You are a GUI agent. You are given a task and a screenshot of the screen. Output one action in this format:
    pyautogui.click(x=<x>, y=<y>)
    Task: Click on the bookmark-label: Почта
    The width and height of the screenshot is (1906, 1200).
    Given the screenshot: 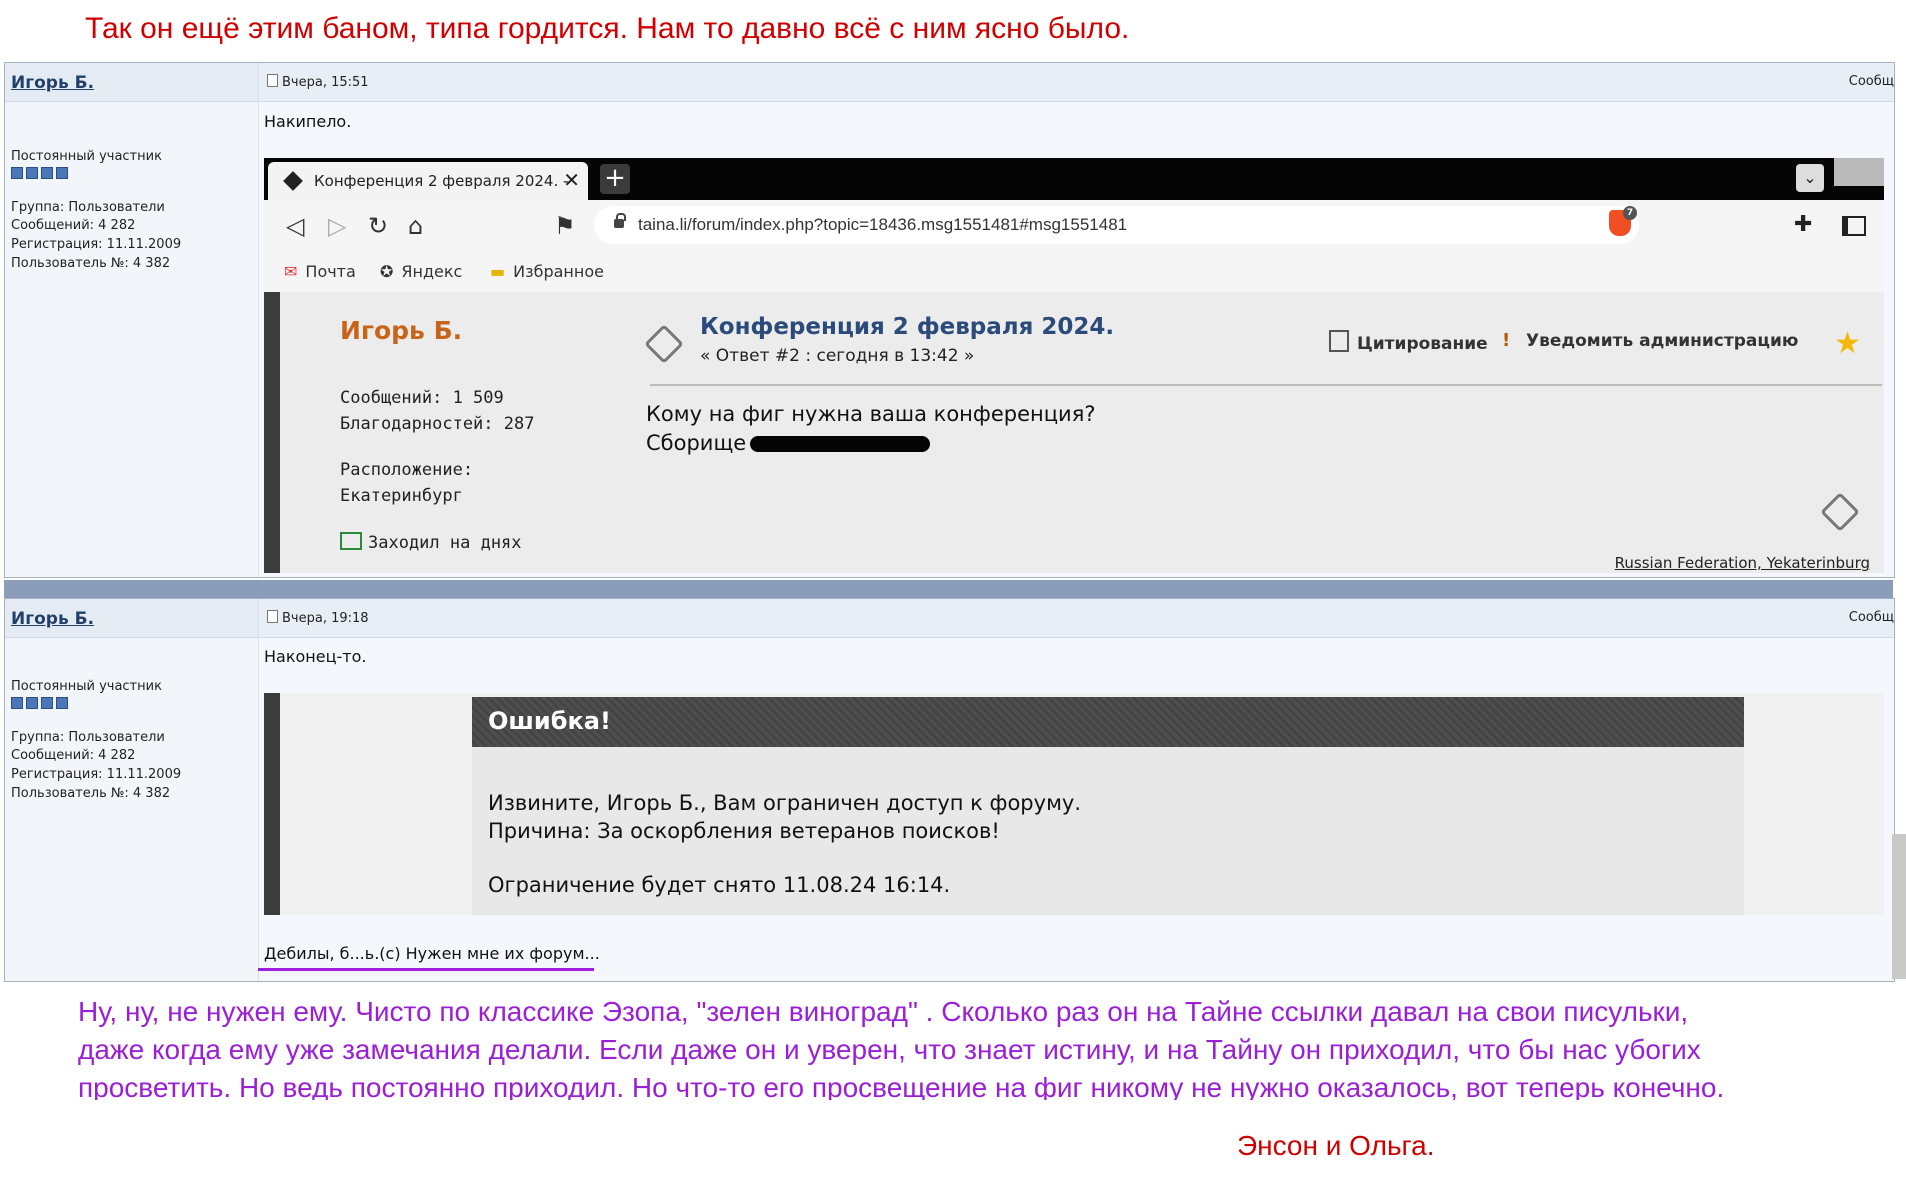 What is the action you would take?
    pyautogui.click(x=330, y=271)
    